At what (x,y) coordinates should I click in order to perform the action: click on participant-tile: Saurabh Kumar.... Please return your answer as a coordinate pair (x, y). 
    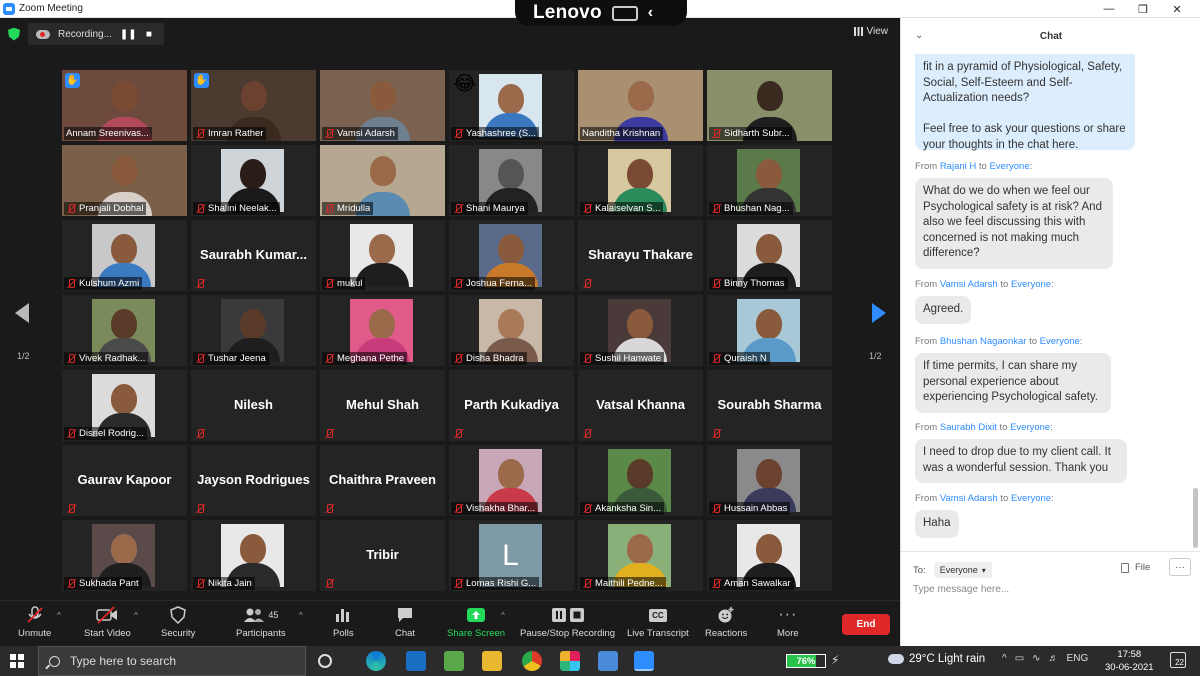
    Looking at the image, I should click on (253, 255).